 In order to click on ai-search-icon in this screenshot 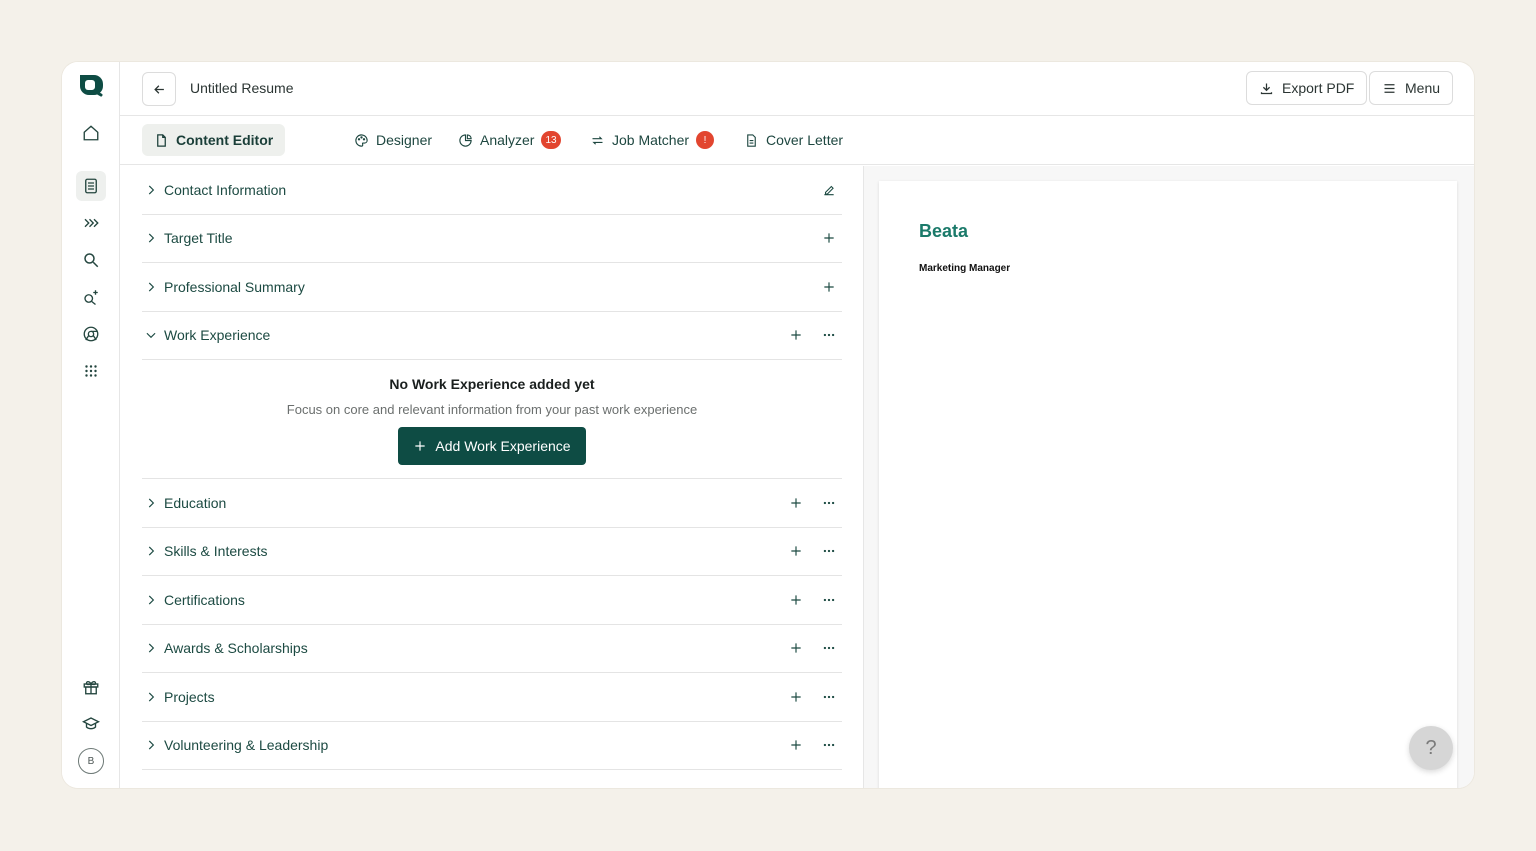, I will do `click(91, 297)`.